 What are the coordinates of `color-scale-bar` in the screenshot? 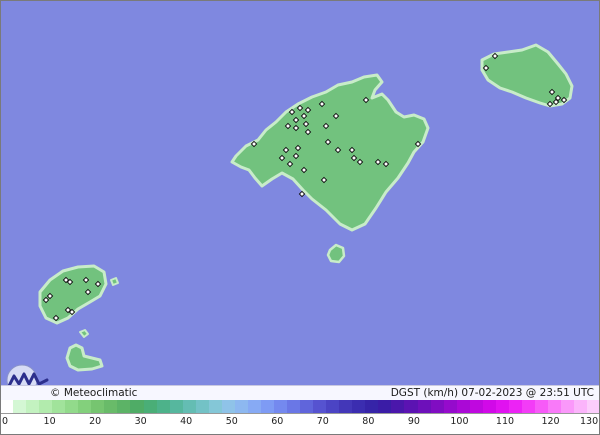 It's located at (300, 407).